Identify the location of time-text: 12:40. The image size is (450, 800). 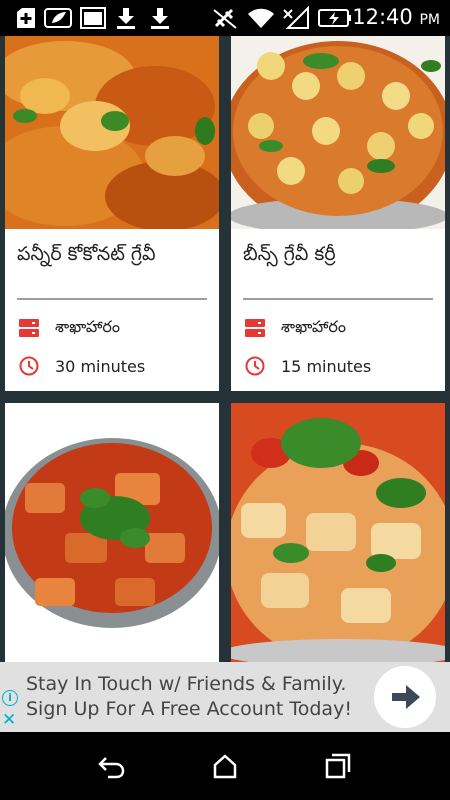
(382, 17).